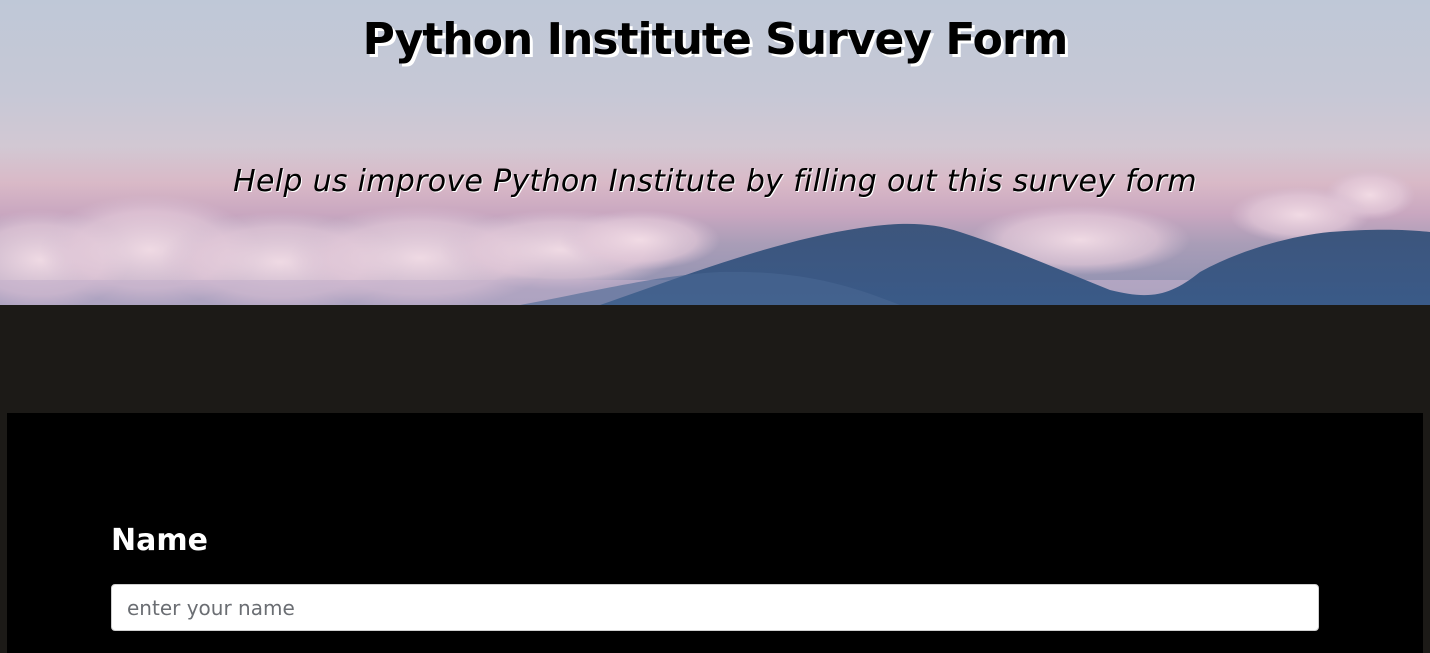  What do you see at coordinates (715, 607) in the screenshot?
I see `name-input` at bounding box center [715, 607].